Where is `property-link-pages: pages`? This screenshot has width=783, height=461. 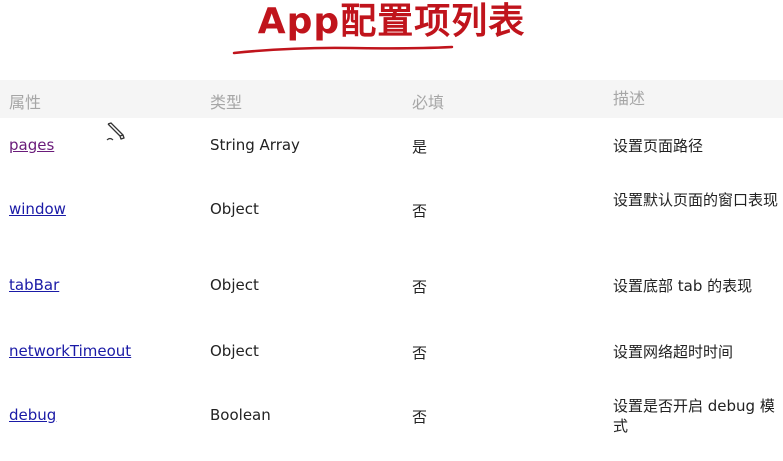 property-link-pages: pages is located at coordinates (31, 145).